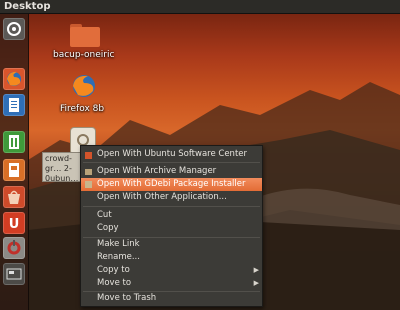 The width and height of the screenshot is (400, 310). What do you see at coordinates (114, 283) in the screenshot?
I see `menu-item-label: Move to` at bounding box center [114, 283].